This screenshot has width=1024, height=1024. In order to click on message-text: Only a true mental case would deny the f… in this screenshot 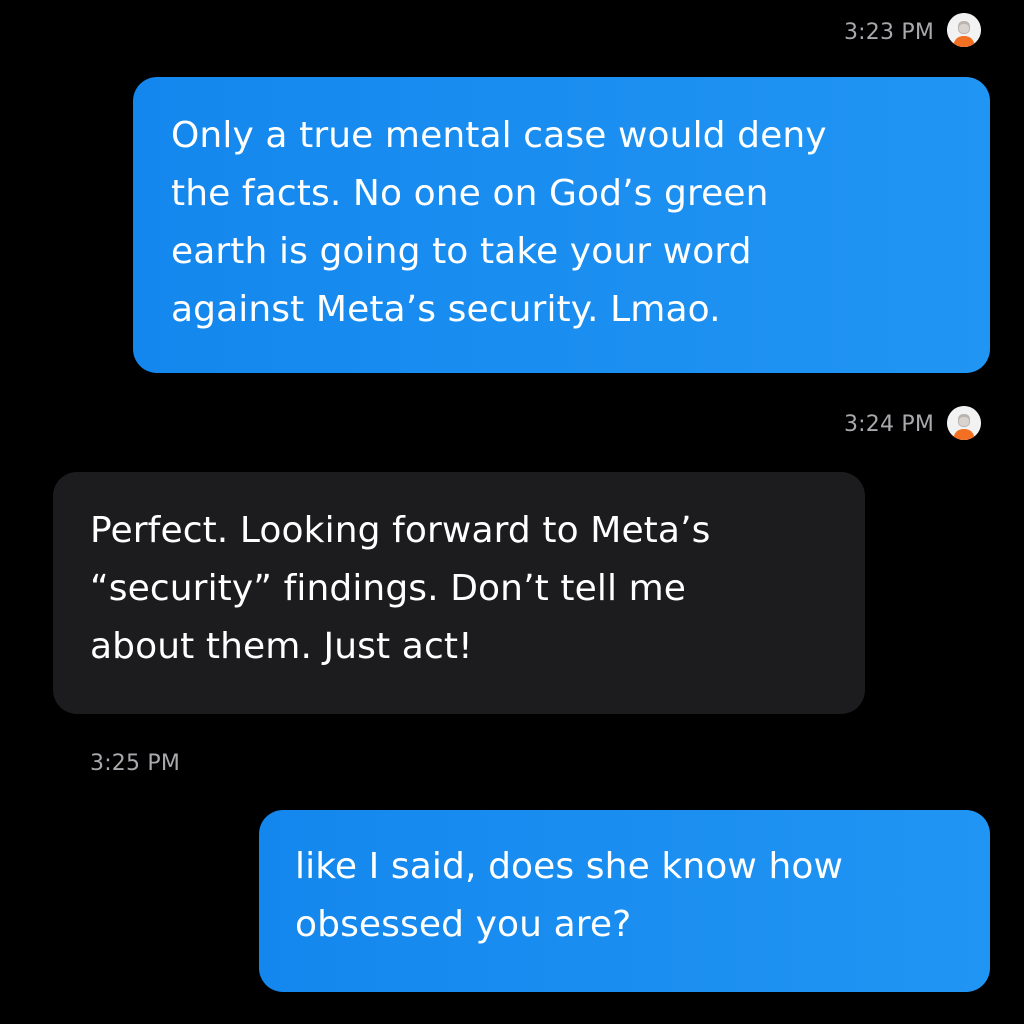, I will do `click(499, 222)`.